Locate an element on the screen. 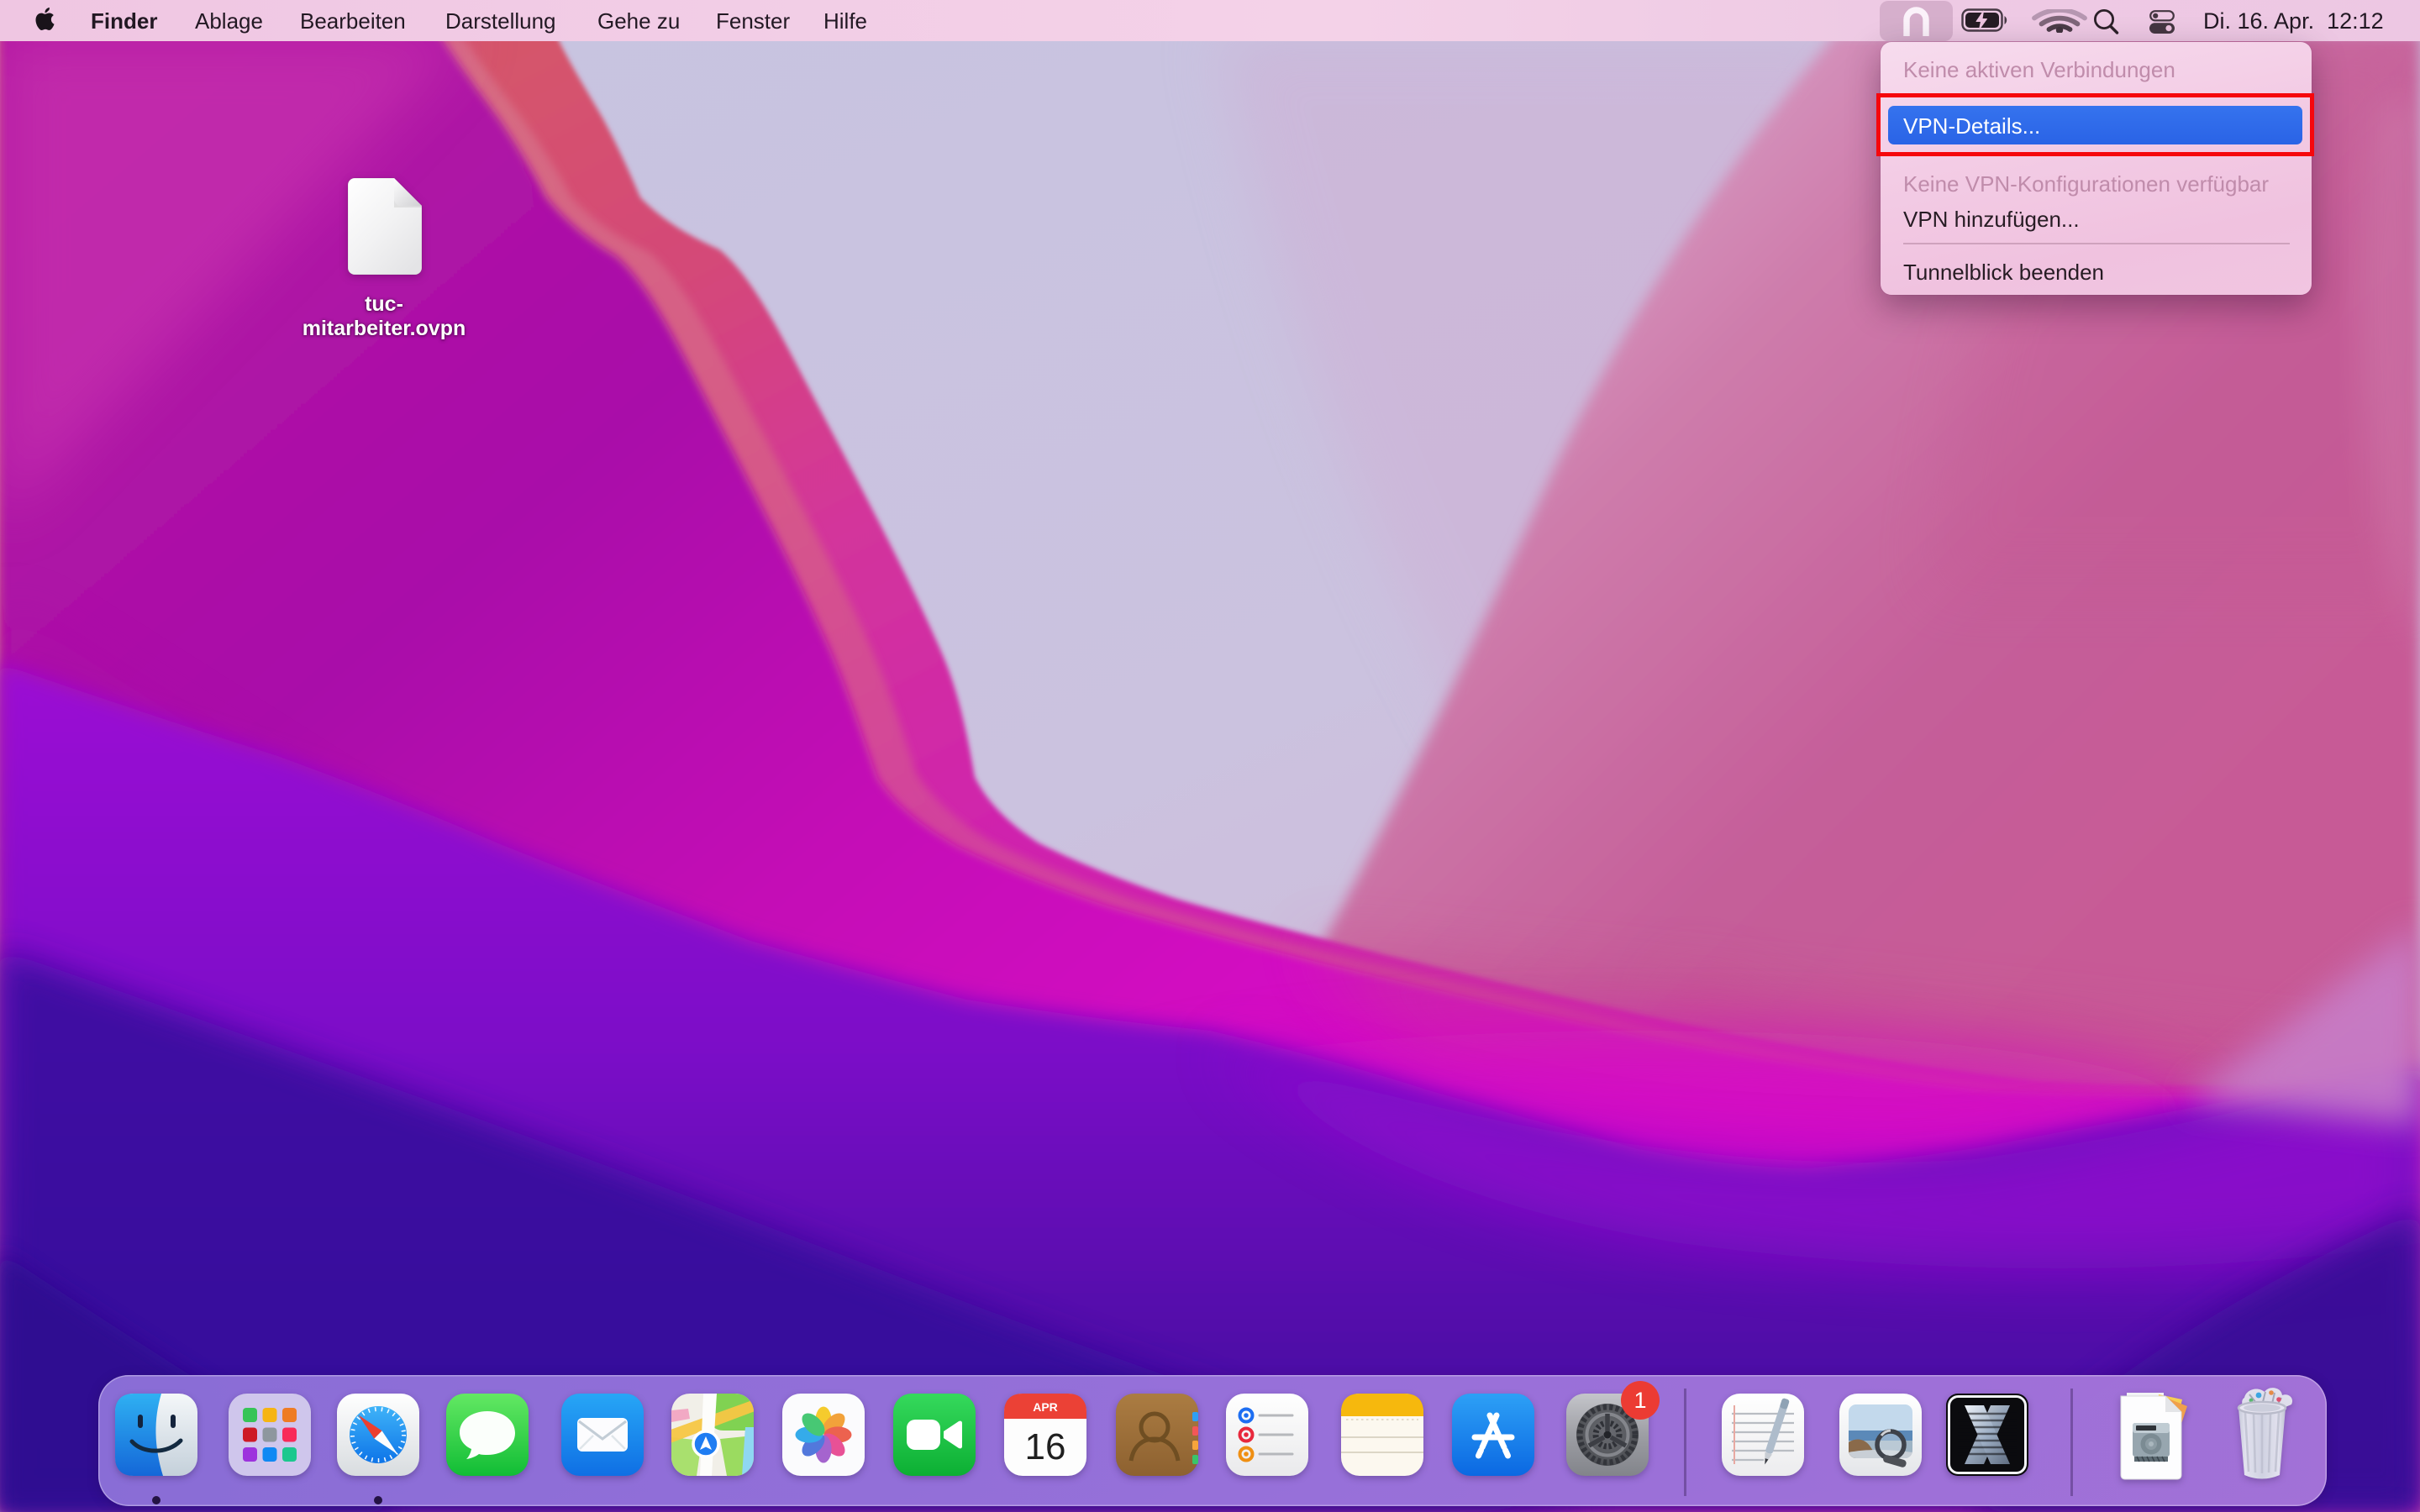  svg-text: 16 is located at coordinates (1045, 1446).